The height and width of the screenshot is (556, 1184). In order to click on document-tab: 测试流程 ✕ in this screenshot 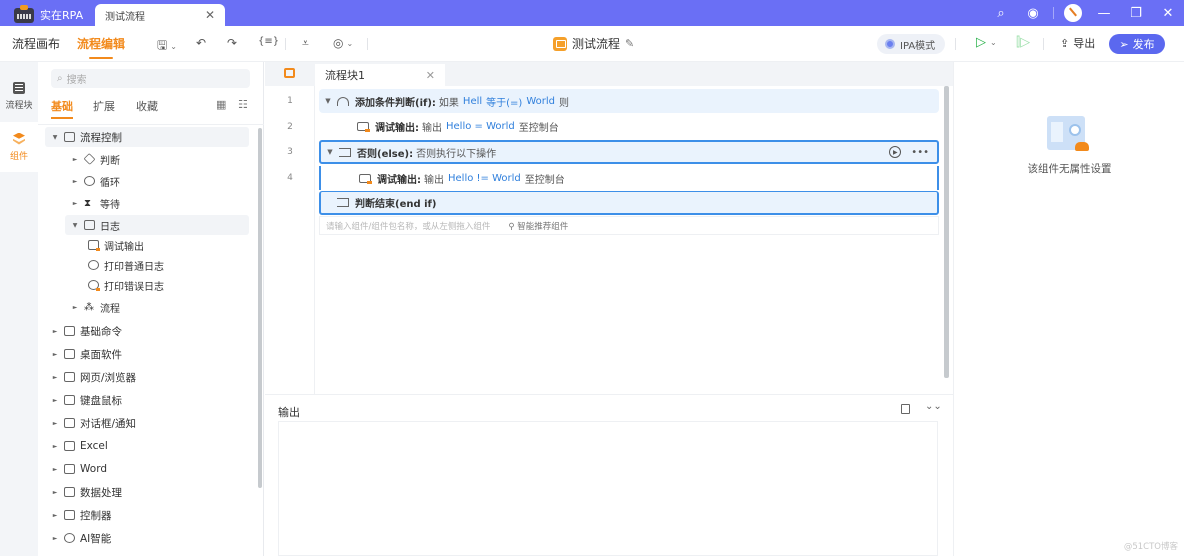, I will do `click(160, 15)`.